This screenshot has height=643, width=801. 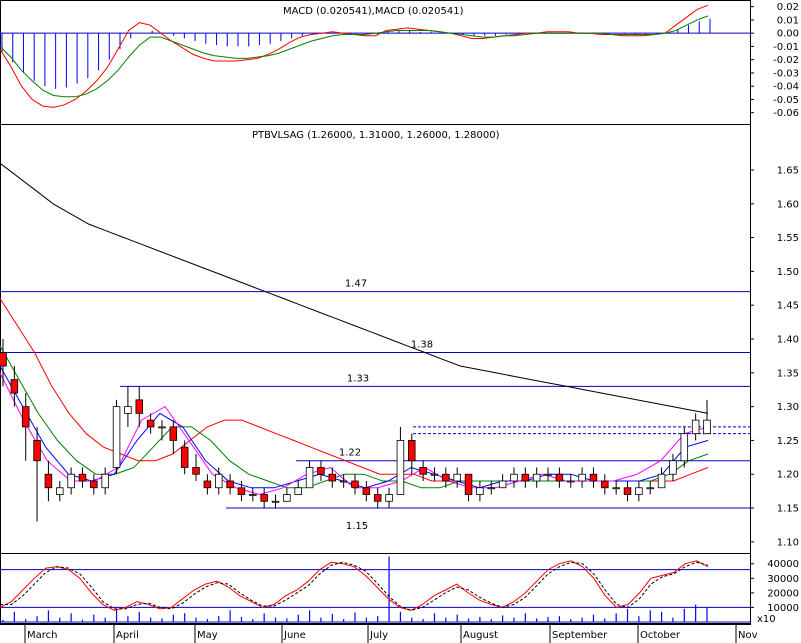 What do you see at coordinates (356, 284) in the screenshot?
I see `level-label-1.47: 1.47` at bounding box center [356, 284].